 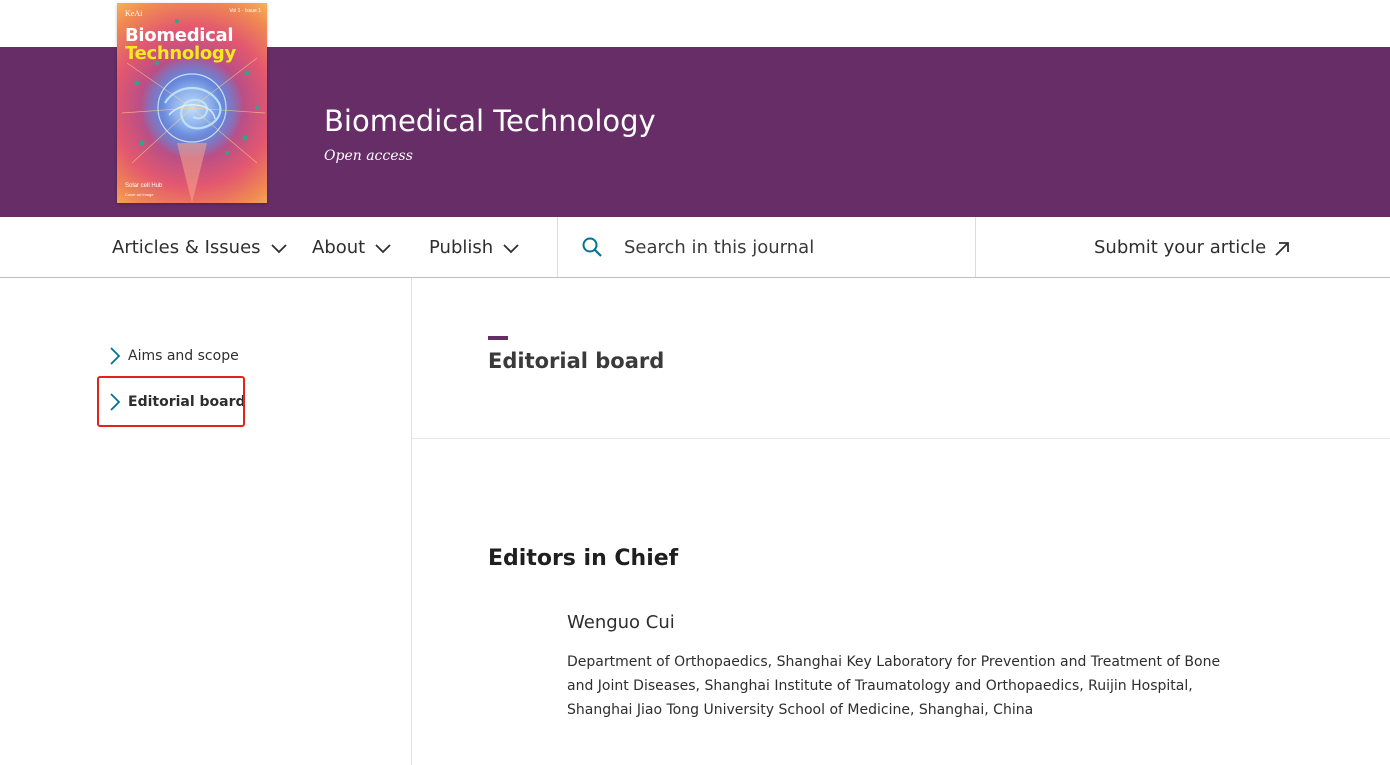 I want to click on sidebar-item-label: Aims and scope, so click(x=183, y=356).